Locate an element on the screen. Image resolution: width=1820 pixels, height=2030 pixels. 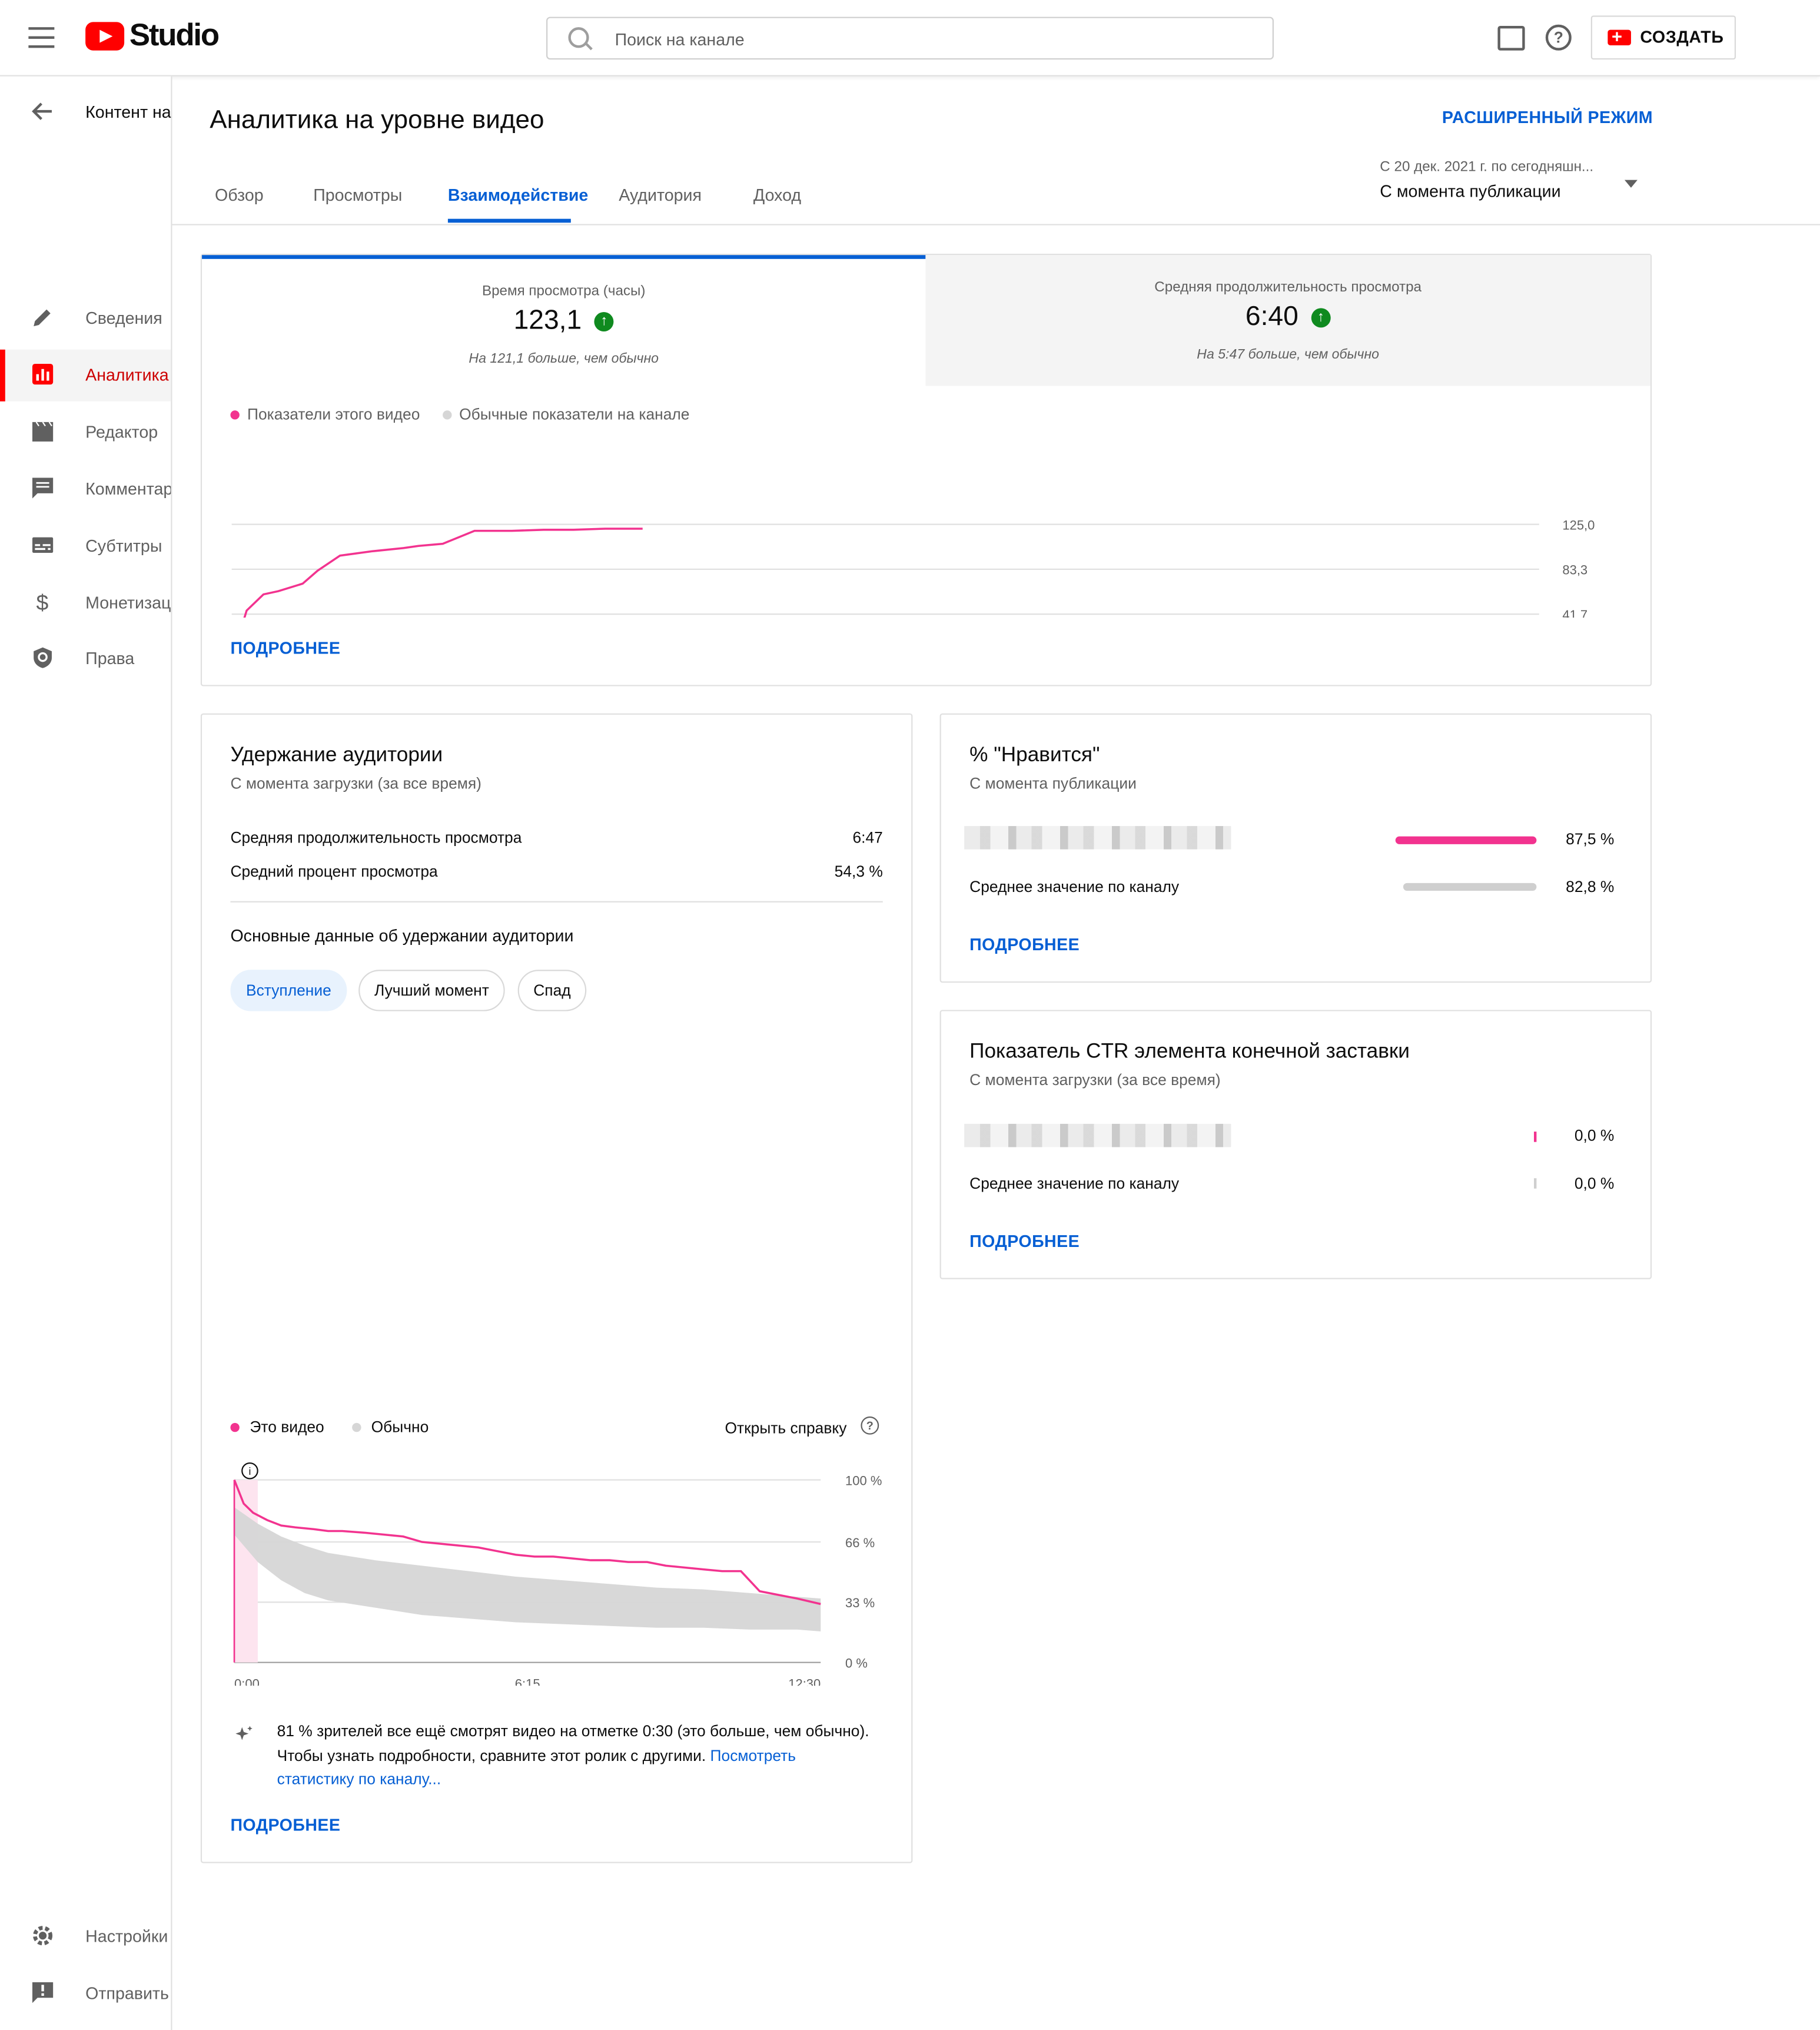
x-tick-label: 12:30 is located at coordinates (804, 1681).